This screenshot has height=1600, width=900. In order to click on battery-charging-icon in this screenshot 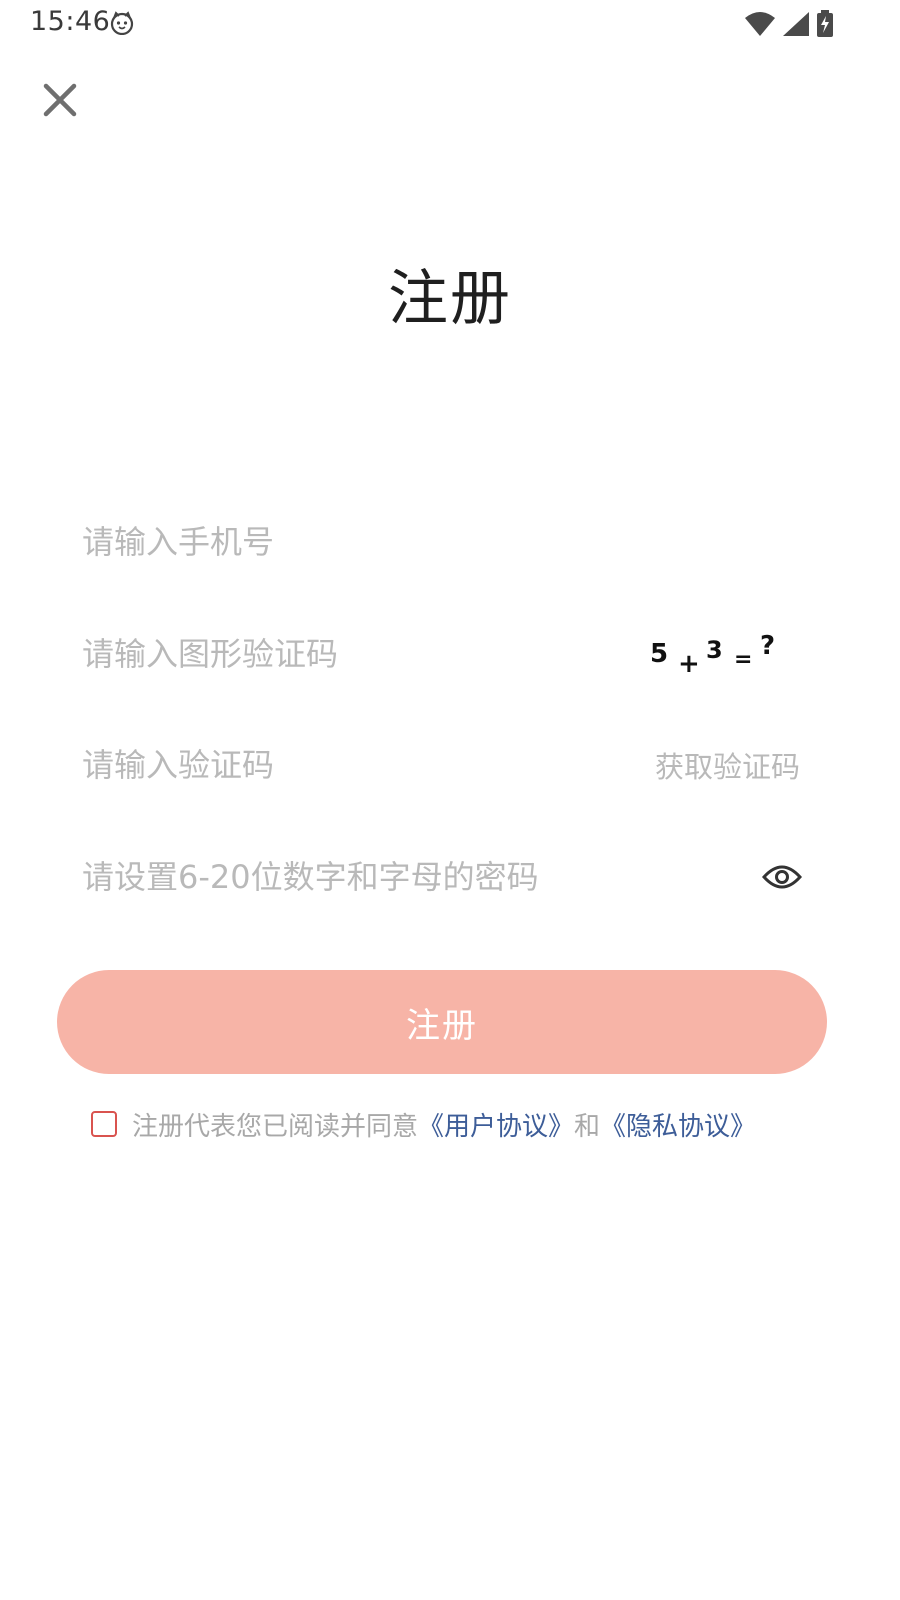, I will do `click(825, 23)`.